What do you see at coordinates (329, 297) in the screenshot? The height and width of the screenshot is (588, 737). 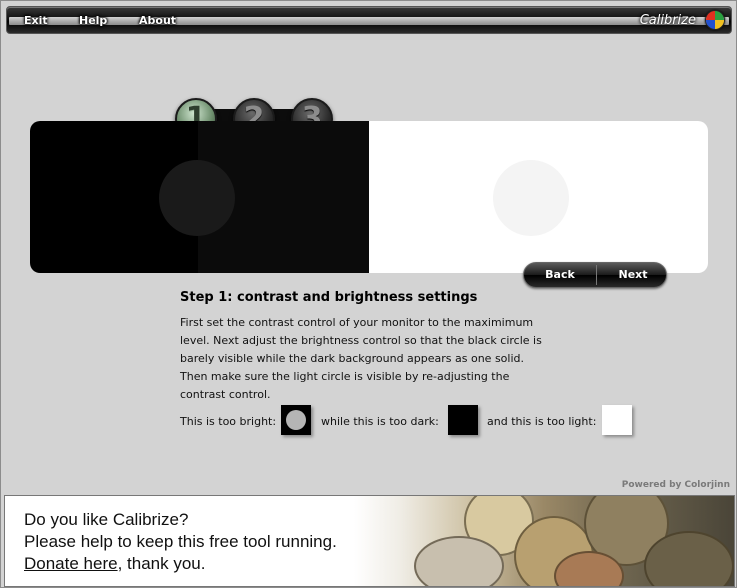 I see `step-title: Step 1: contrast and brightness settings` at bounding box center [329, 297].